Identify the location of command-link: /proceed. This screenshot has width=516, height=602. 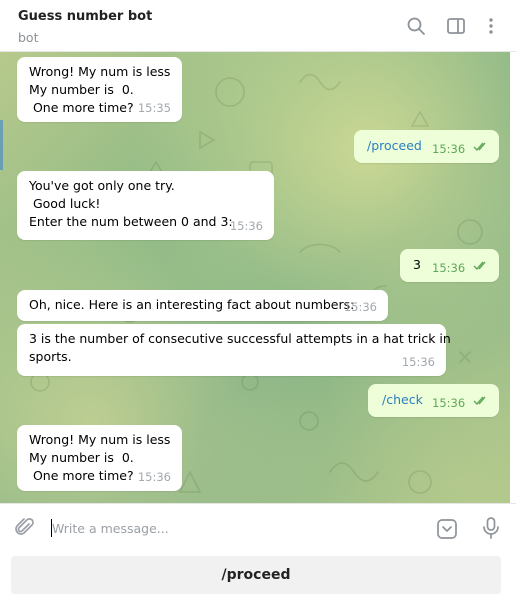
(394, 146).